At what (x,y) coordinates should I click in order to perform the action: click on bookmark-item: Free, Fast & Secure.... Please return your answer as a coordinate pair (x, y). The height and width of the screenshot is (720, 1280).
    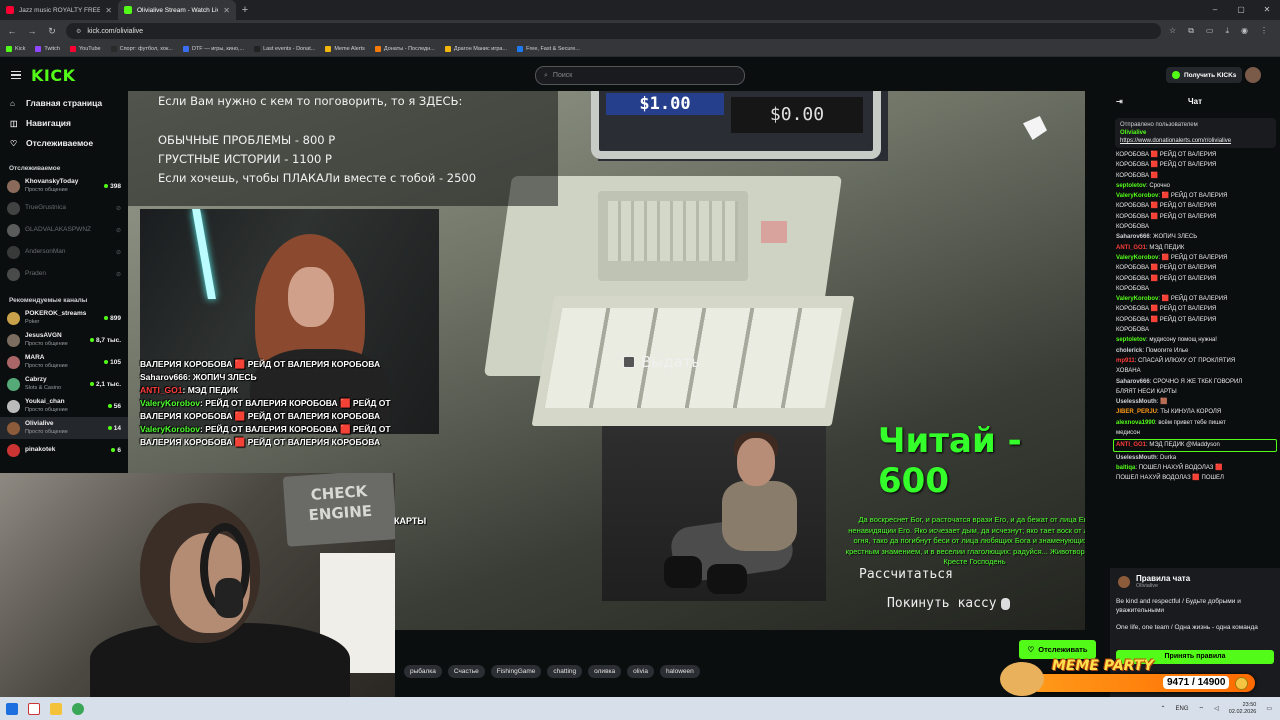
    Looking at the image, I should click on (548, 49).